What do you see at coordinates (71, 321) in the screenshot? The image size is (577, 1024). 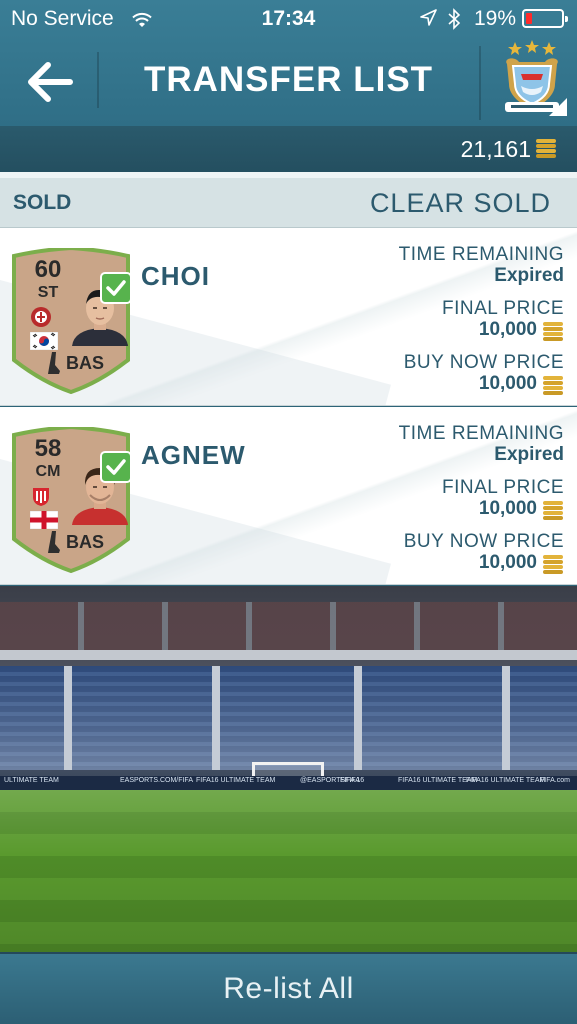 I see `player-card: 60 ST BAS` at bounding box center [71, 321].